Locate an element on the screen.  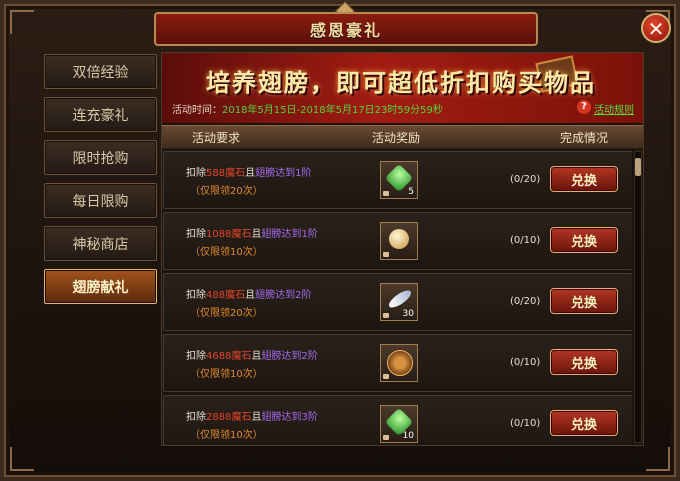
bronze-disc-icon is located at coordinates (400, 363).